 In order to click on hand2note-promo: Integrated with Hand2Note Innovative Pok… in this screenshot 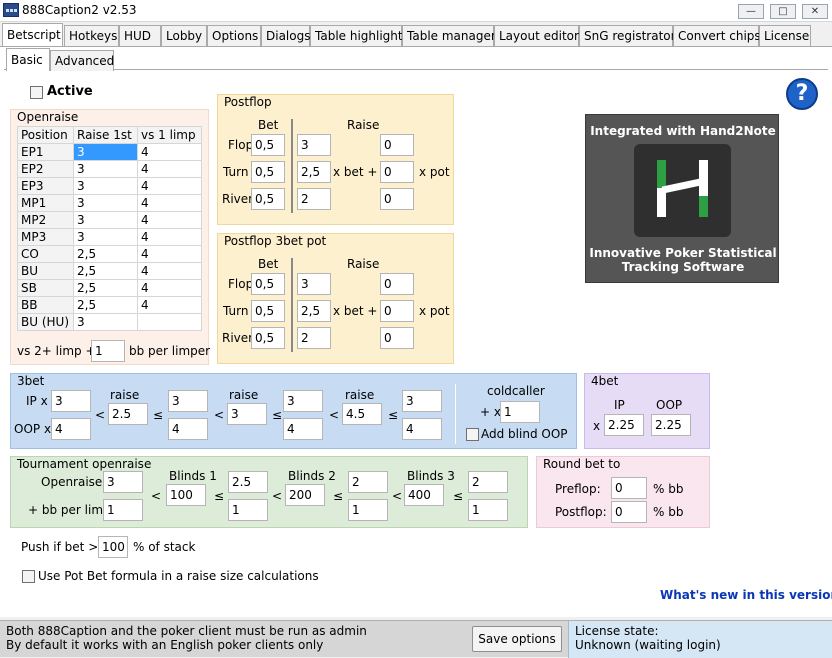, I will do `click(682, 198)`.